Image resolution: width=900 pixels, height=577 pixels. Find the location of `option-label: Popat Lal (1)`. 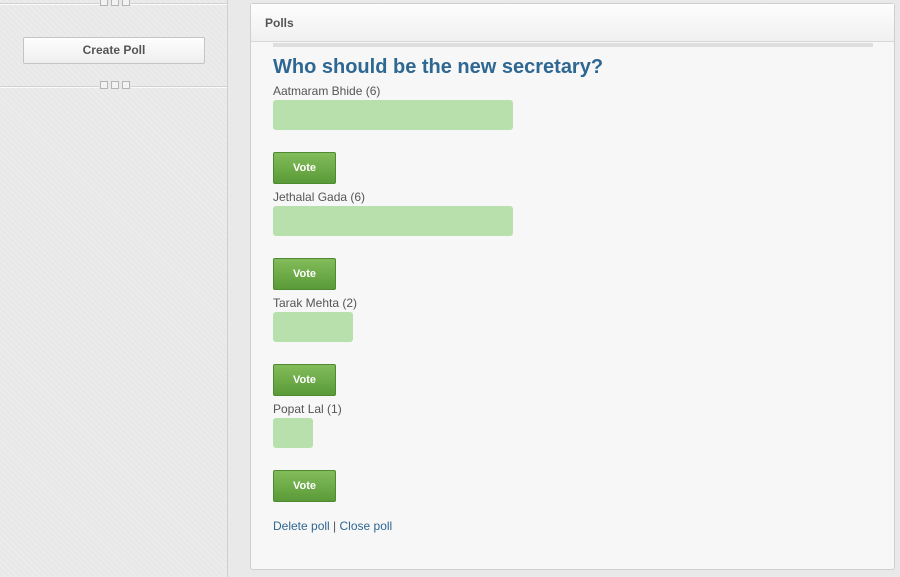

option-label: Popat Lal (1) is located at coordinates (307, 409).